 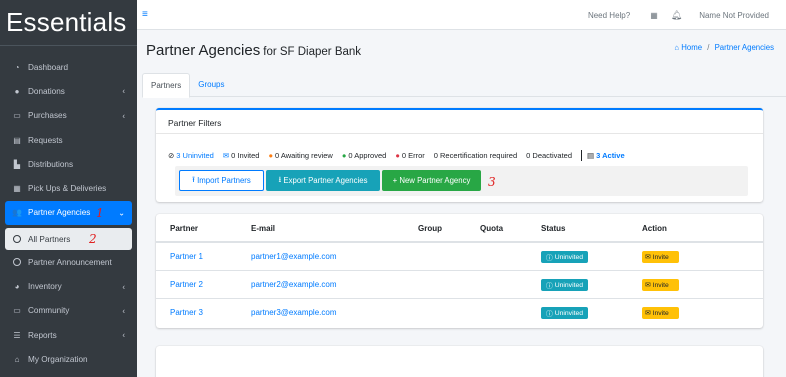 I want to click on annotation-2: 2, so click(x=93, y=239).